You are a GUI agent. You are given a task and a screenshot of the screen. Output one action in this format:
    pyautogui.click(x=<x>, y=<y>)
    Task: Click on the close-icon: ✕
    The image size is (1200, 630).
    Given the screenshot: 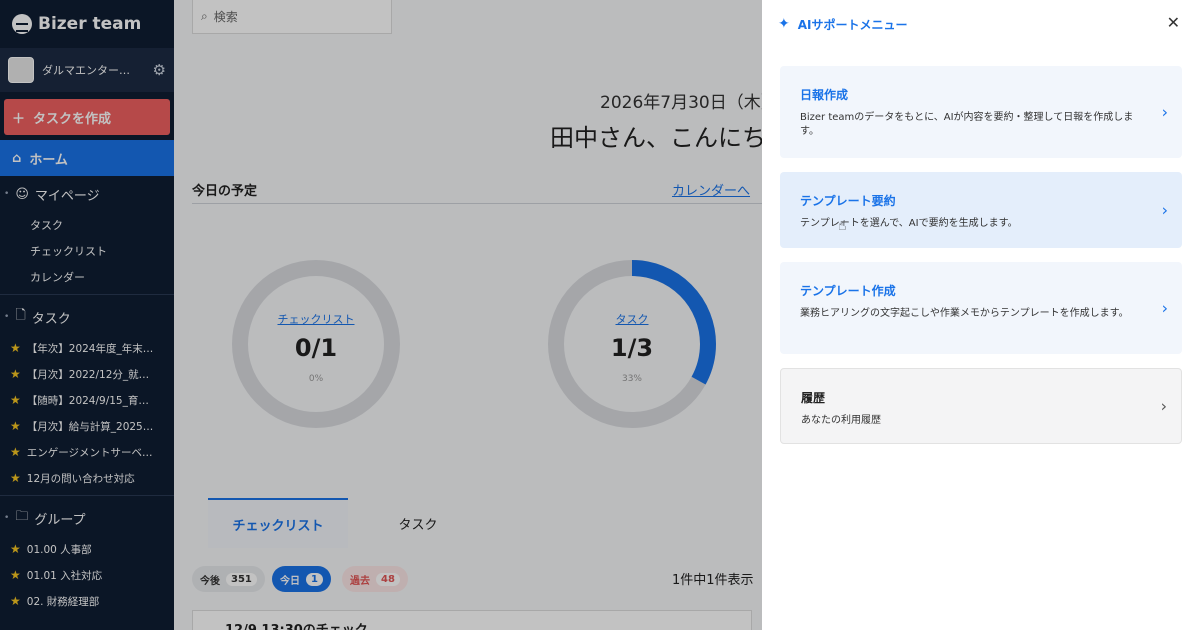 What is the action you would take?
    pyautogui.click(x=1173, y=22)
    